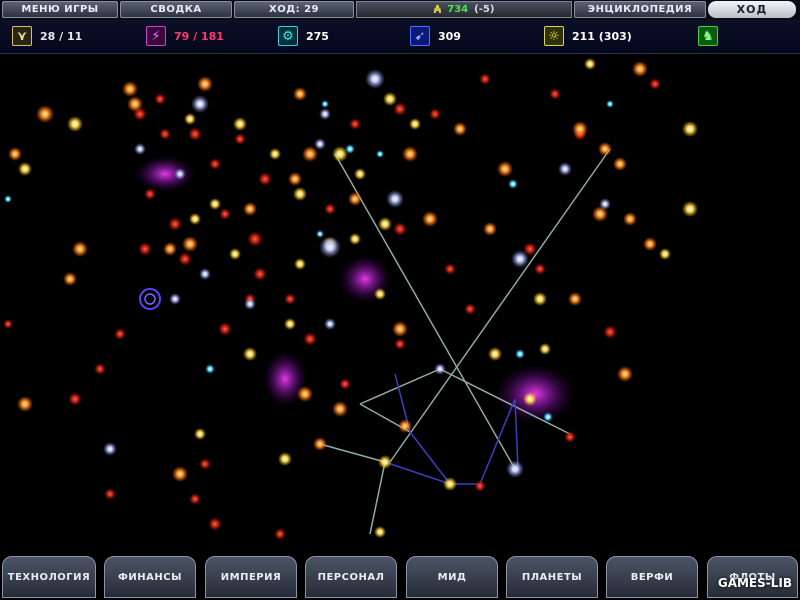 This screenshot has width=800, height=600. What do you see at coordinates (420, 36) in the screenshot?
I see `trade-icon: ➹` at bounding box center [420, 36].